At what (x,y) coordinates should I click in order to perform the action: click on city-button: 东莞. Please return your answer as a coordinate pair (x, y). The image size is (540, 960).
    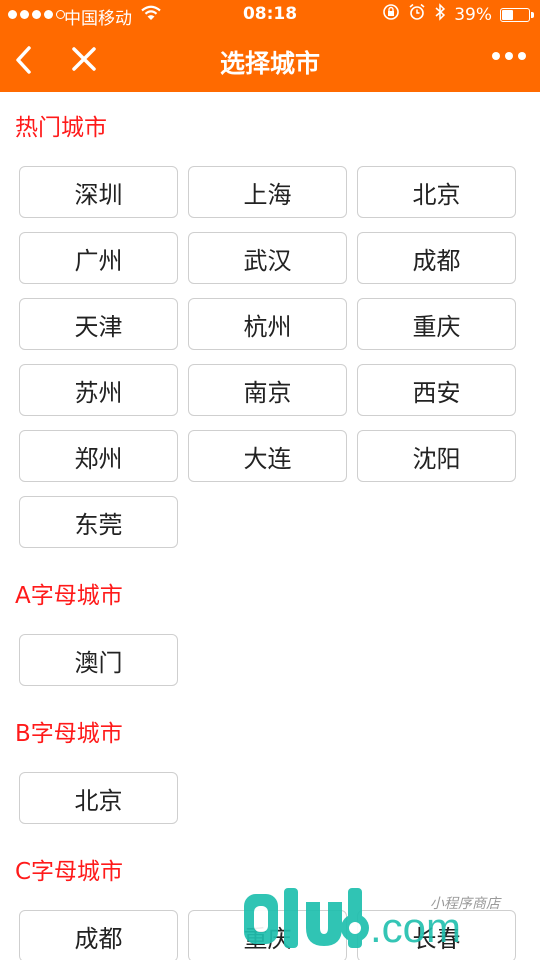
    Looking at the image, I should click on (98, 522).